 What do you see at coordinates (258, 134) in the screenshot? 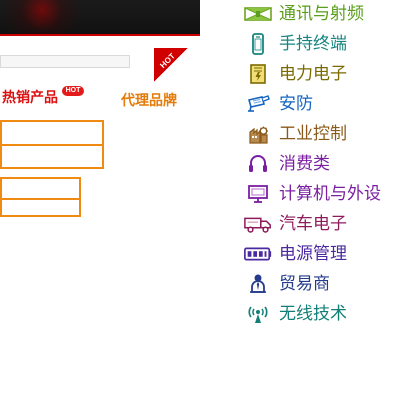
I see `industrial-control-icon` at bounding box center [258, 134].